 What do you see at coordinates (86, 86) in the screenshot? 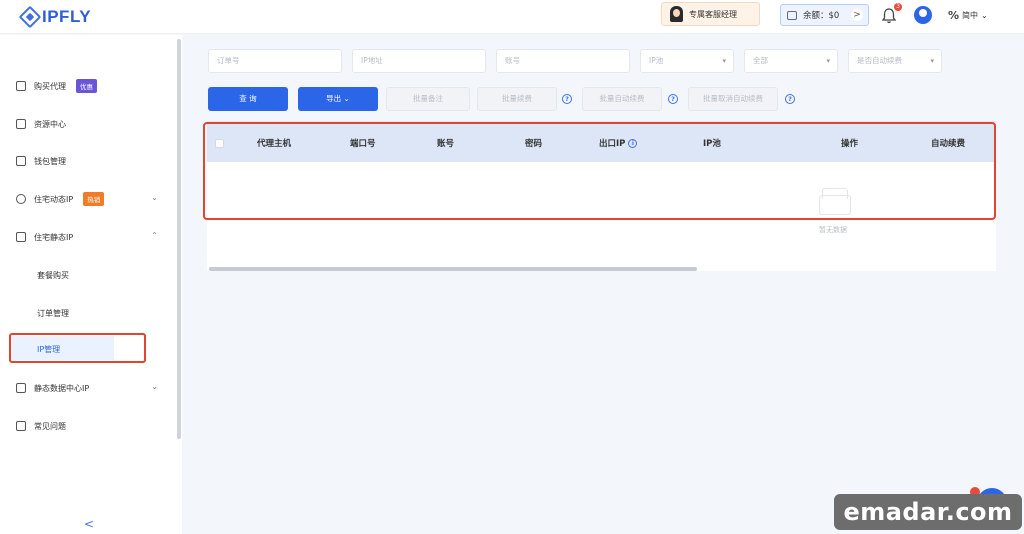
I see `promo-badge: 优惠` at bounding box center [86, 86].